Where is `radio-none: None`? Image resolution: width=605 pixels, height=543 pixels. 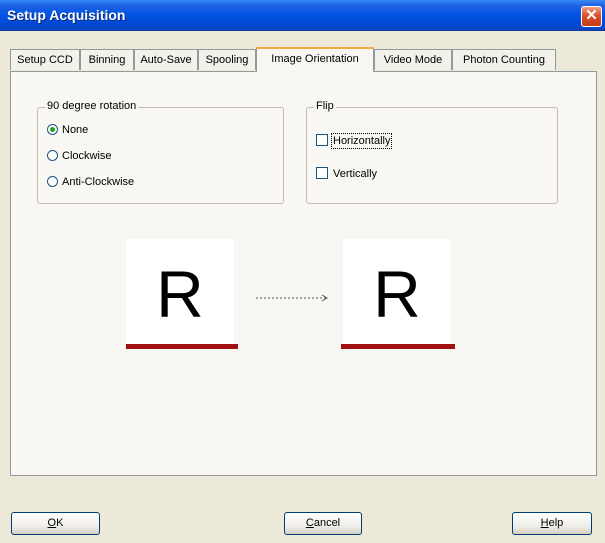
radio-none: None is located at coordinates (67, 130).